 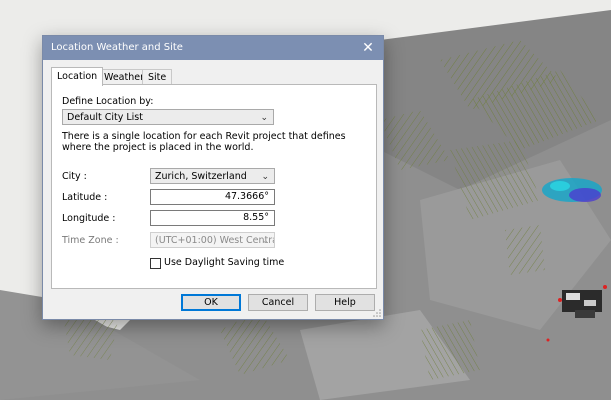 What do you see at coordinates (215, 240) in the screenshot?
I see `timezone-value: (UTC+01:00) West Centra` at bounding box center [215, 240].